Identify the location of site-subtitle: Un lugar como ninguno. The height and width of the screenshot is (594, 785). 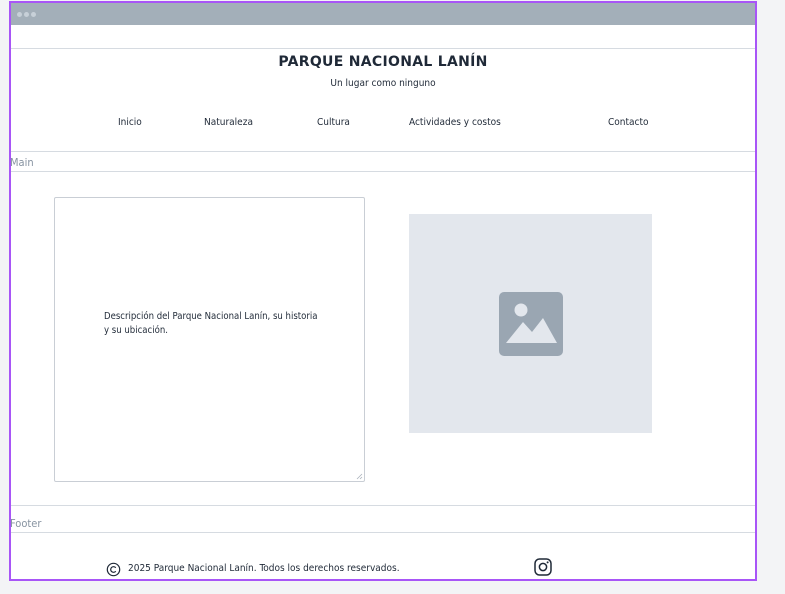
(383, 83).